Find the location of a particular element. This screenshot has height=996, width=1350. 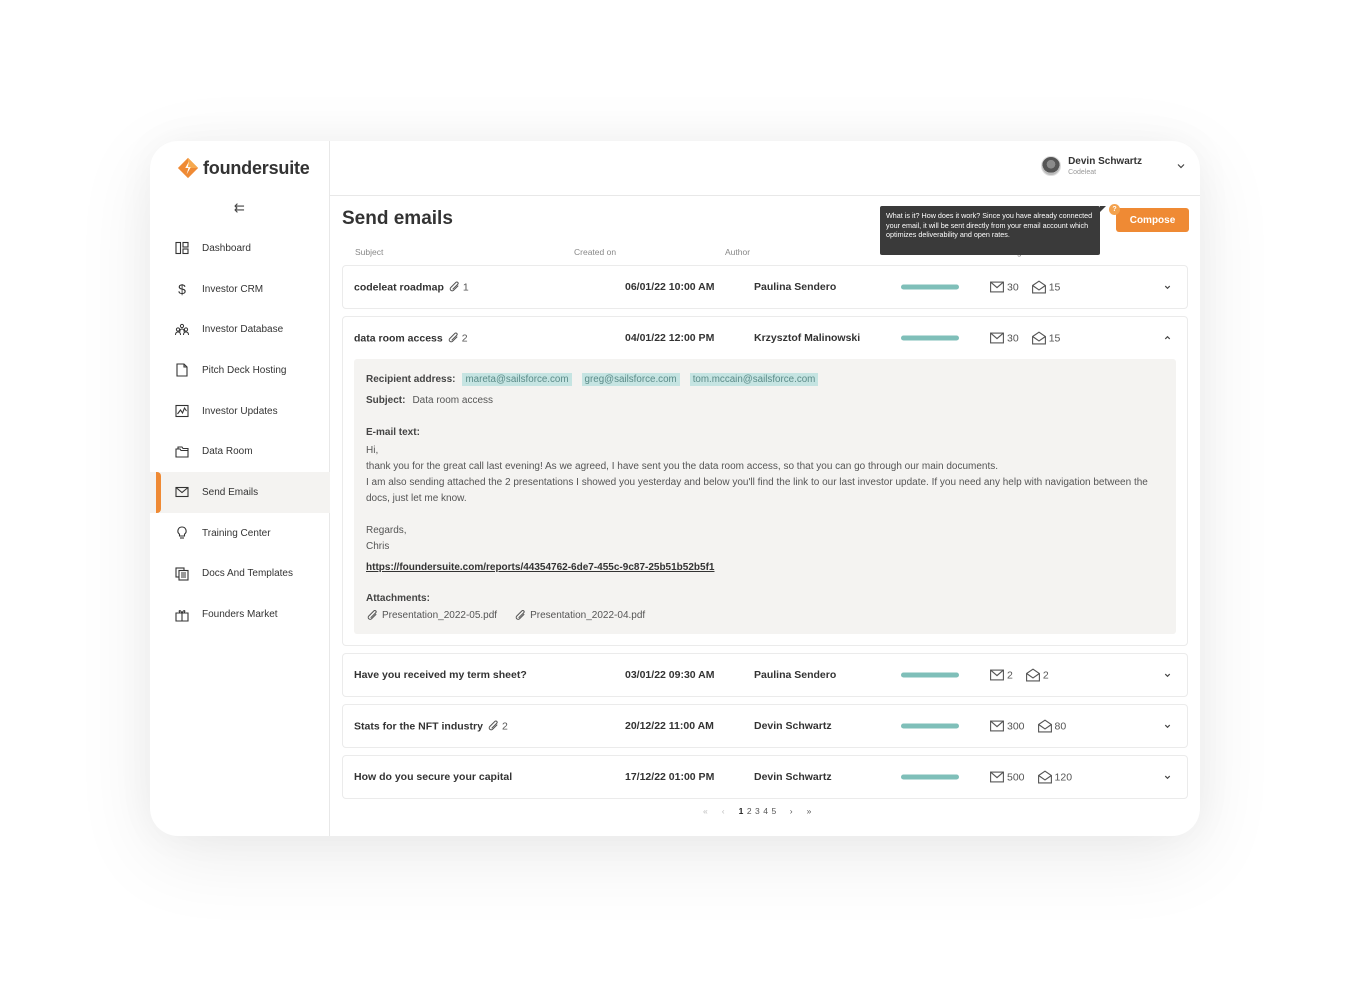

sidebar-item-training-center: Training Center is located at coordinates (240, 533).